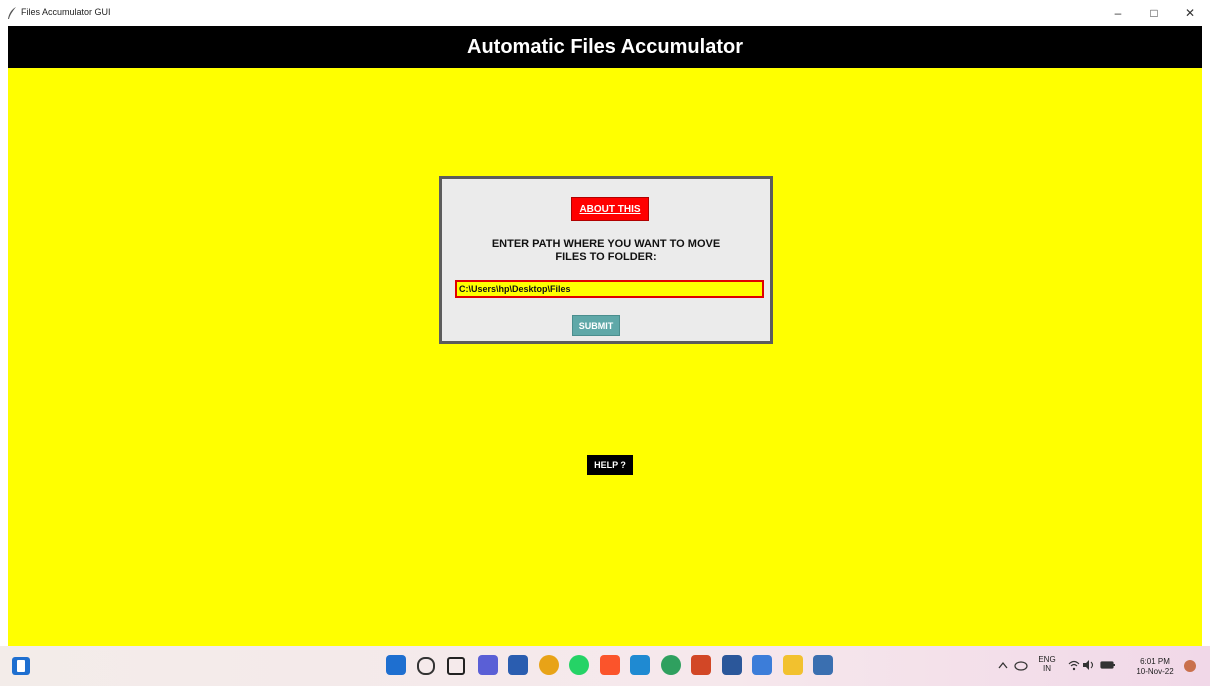  What do you see at coordinates (425, 666) in the screenshot?
I see `search-icon` at bounding box center [425, 666].